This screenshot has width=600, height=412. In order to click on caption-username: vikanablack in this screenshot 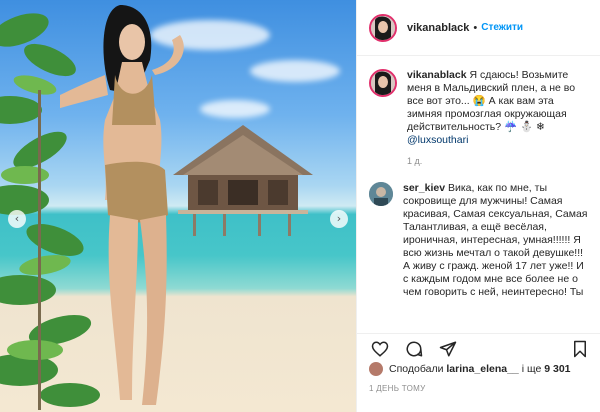, I will do `click(437, 75)`.